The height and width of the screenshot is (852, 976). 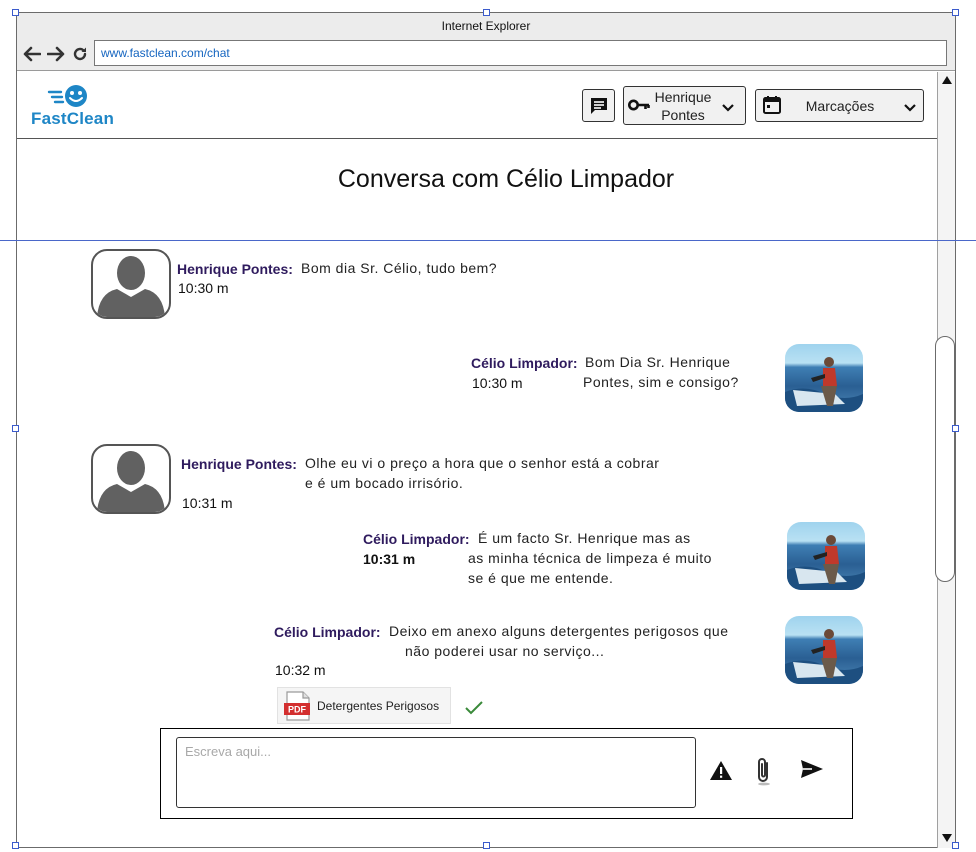 I want to click on message-text: e é um bocado irrisório., so click(x=384, y=483).